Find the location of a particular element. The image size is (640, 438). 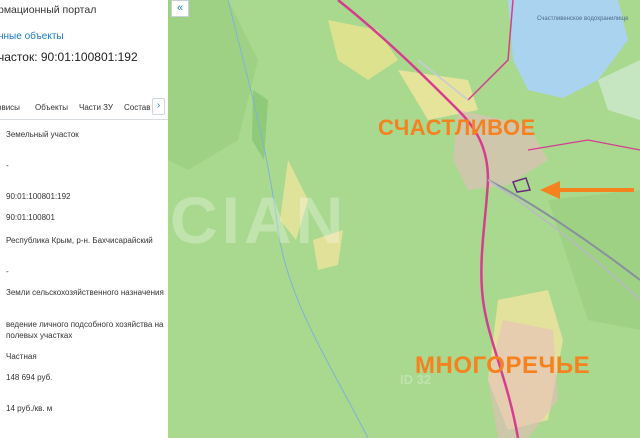

watermark: CIAN is located at coordinates (259, 220).